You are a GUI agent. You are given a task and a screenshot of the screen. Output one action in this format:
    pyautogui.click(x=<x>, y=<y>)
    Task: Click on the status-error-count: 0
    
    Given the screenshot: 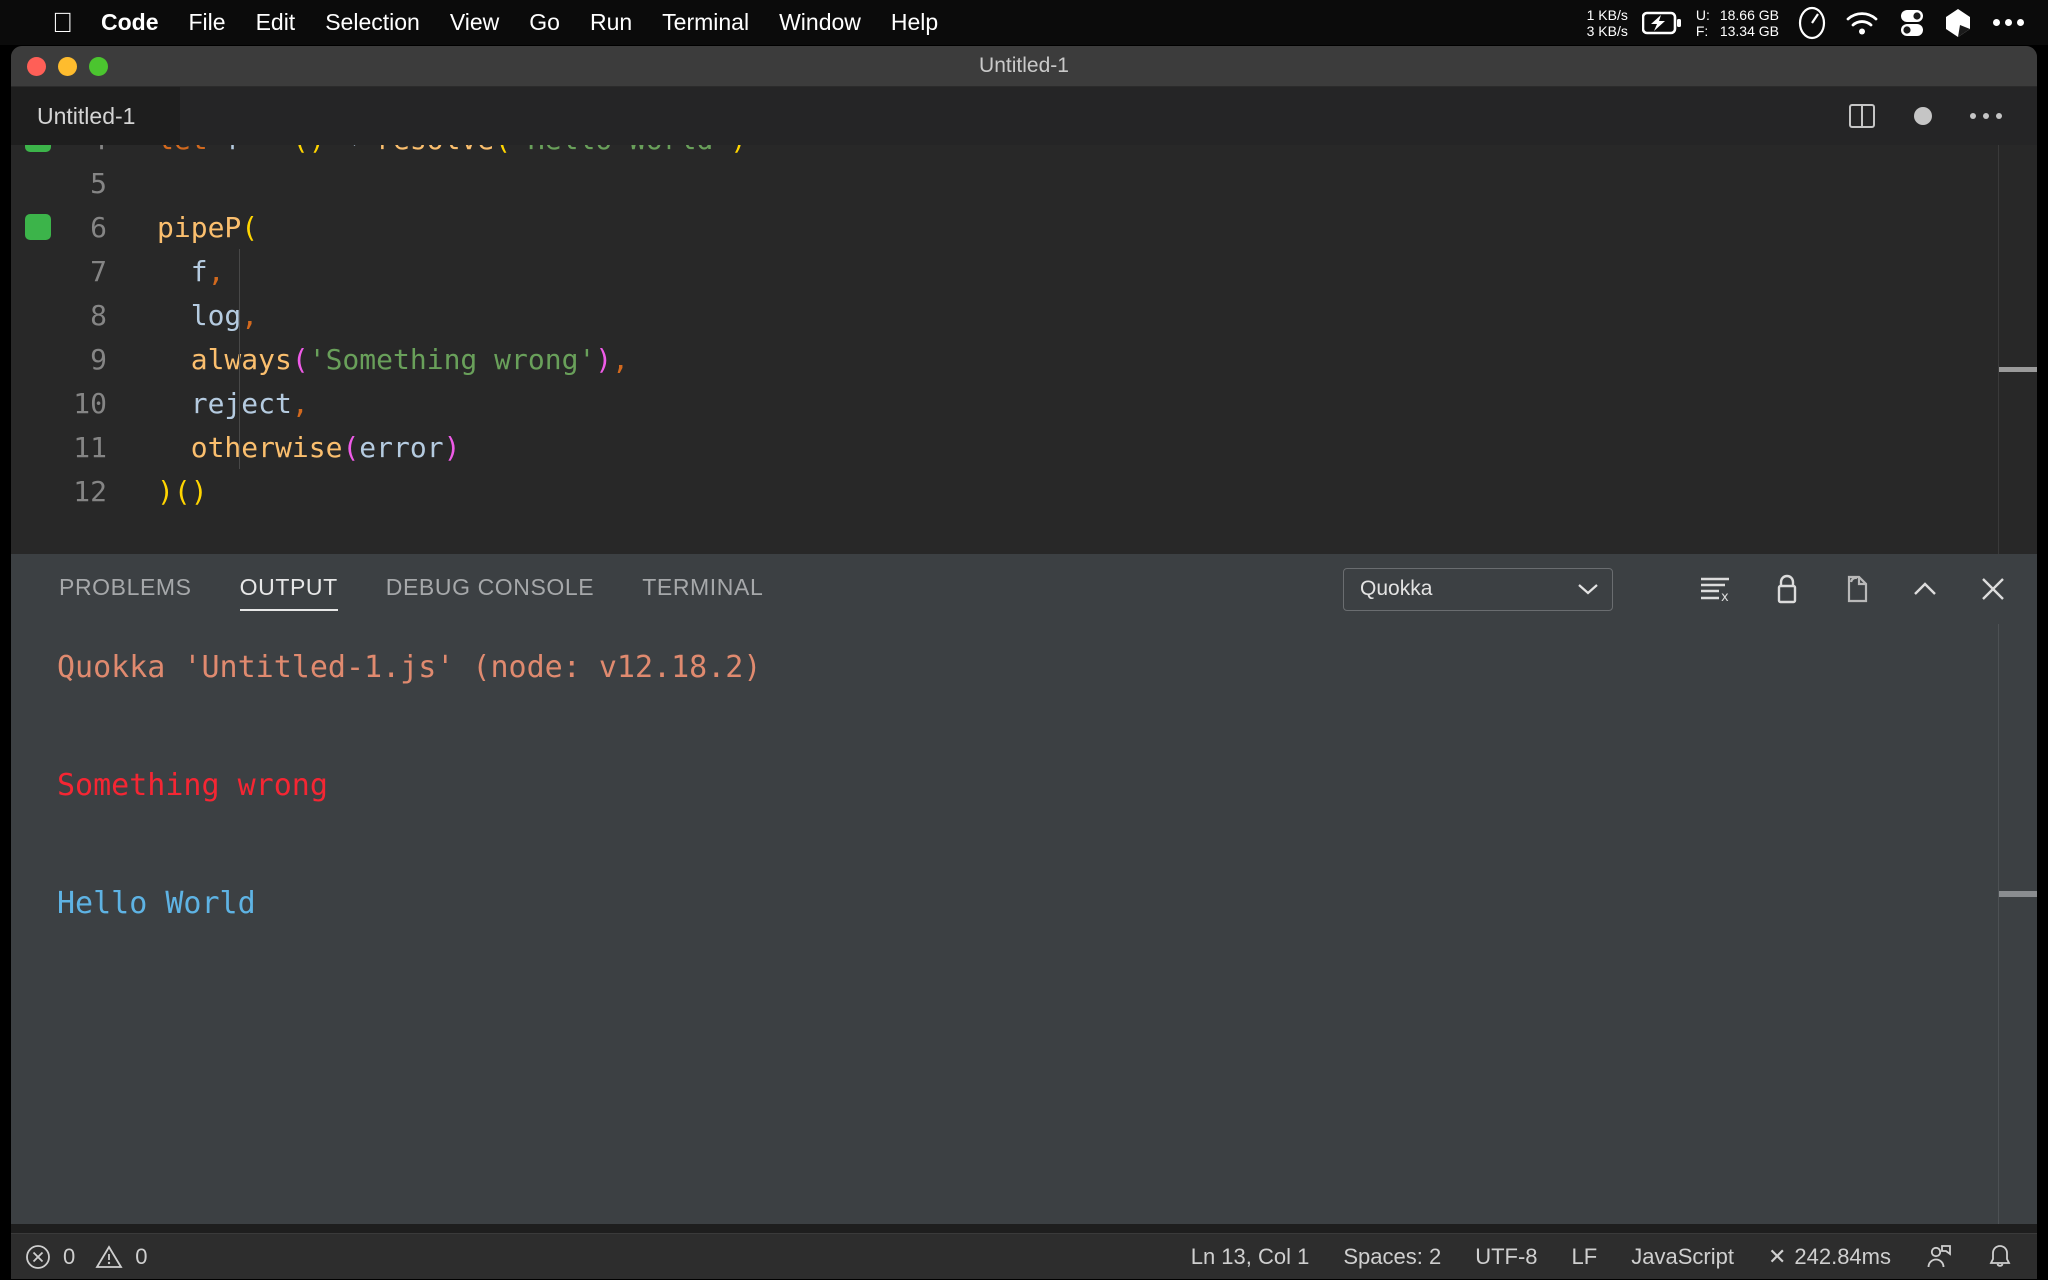 What is the action you would take?
    pyautogui.click(x=69, y=1257)
    